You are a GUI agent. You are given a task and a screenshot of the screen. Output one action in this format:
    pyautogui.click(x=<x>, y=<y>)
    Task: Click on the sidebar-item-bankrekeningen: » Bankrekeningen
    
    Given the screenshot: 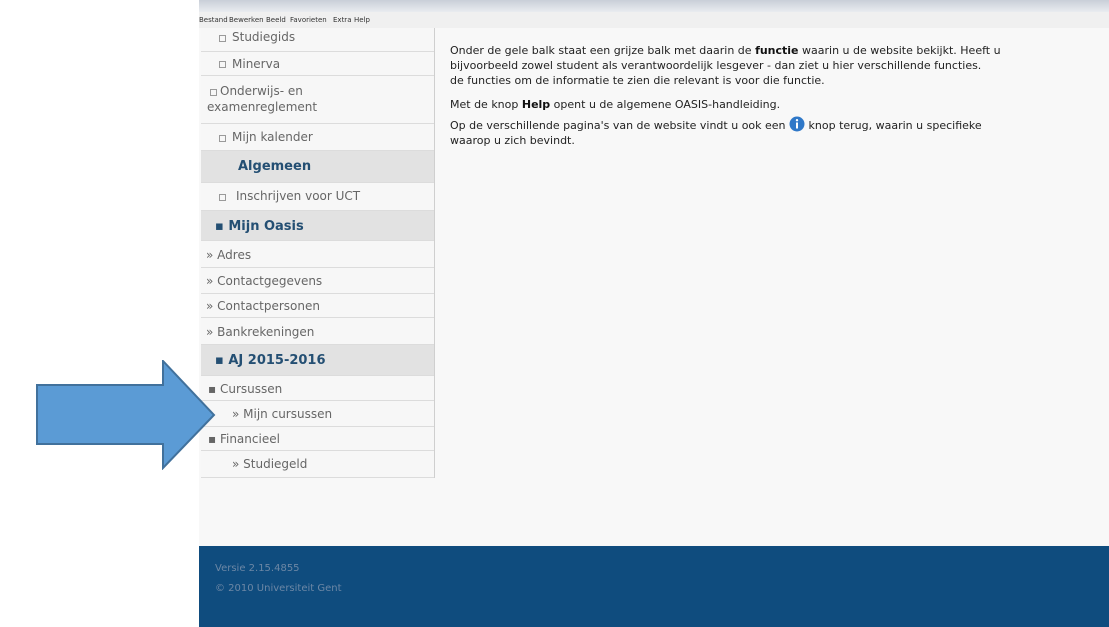 What is the action you would take?
    pyautogui.click(x=317, y=331)
    